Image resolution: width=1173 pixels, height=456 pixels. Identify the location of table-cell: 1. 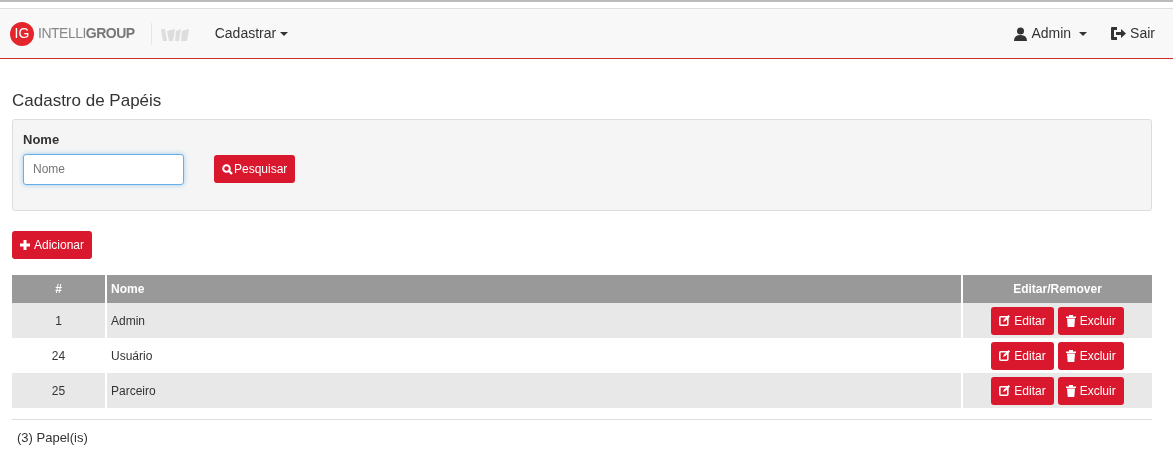
(58, 320).